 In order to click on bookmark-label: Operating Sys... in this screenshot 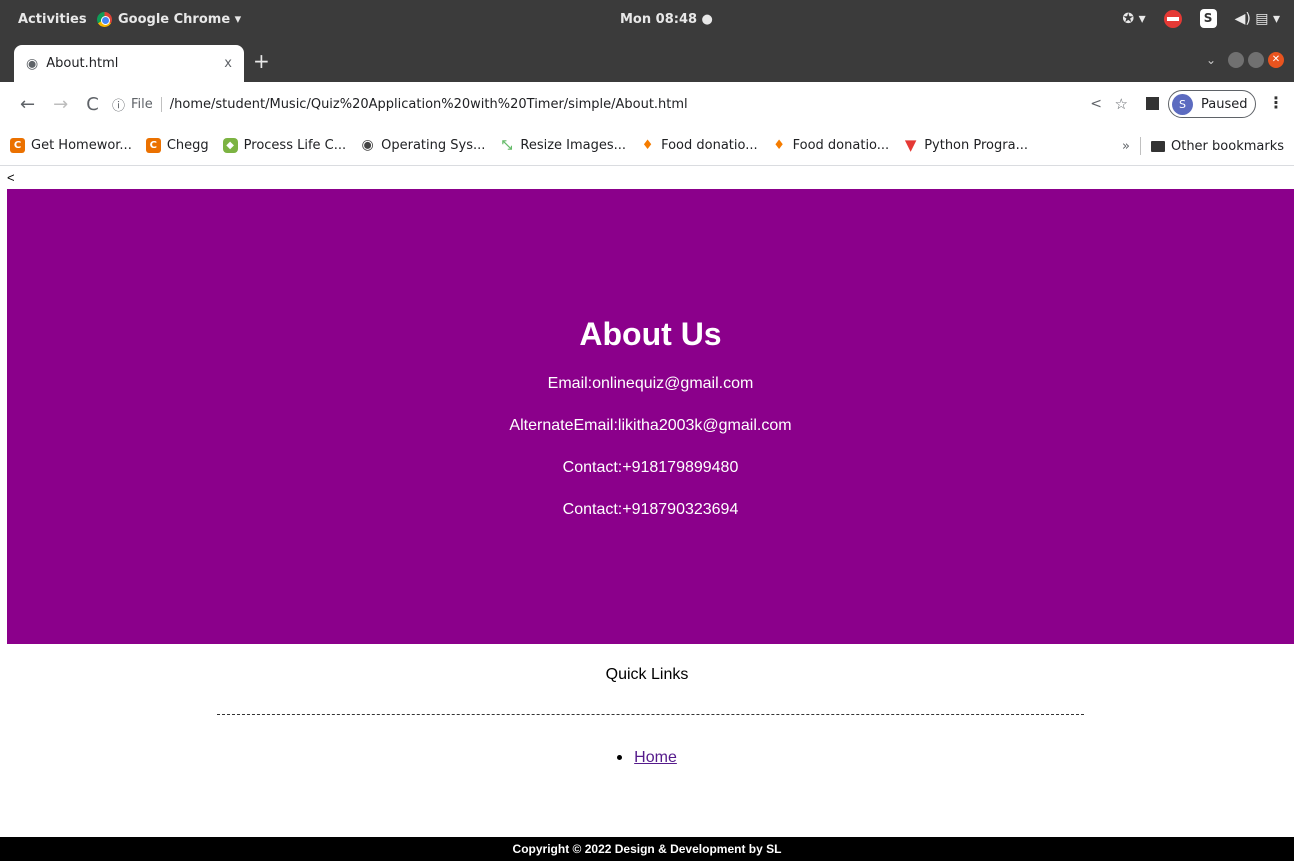, I will do `click(433, 145)`.